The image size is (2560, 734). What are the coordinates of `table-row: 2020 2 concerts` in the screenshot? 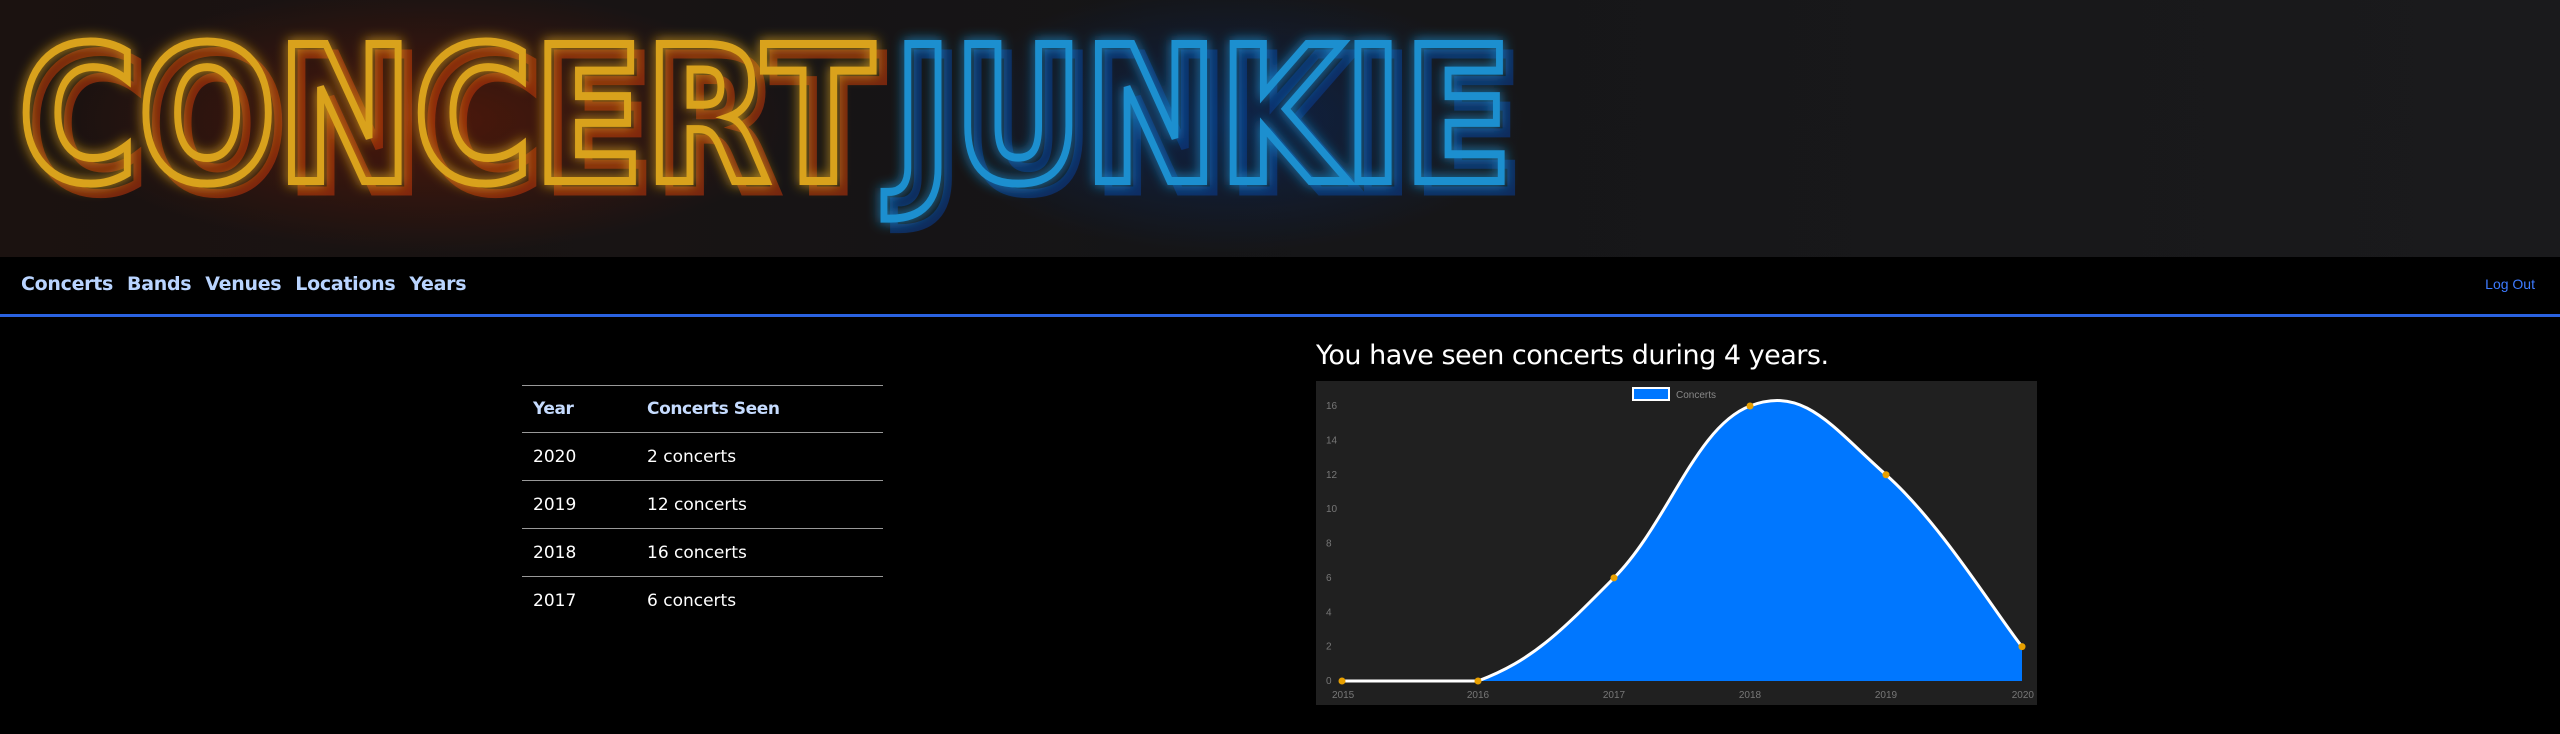 It's located at (702, 456).